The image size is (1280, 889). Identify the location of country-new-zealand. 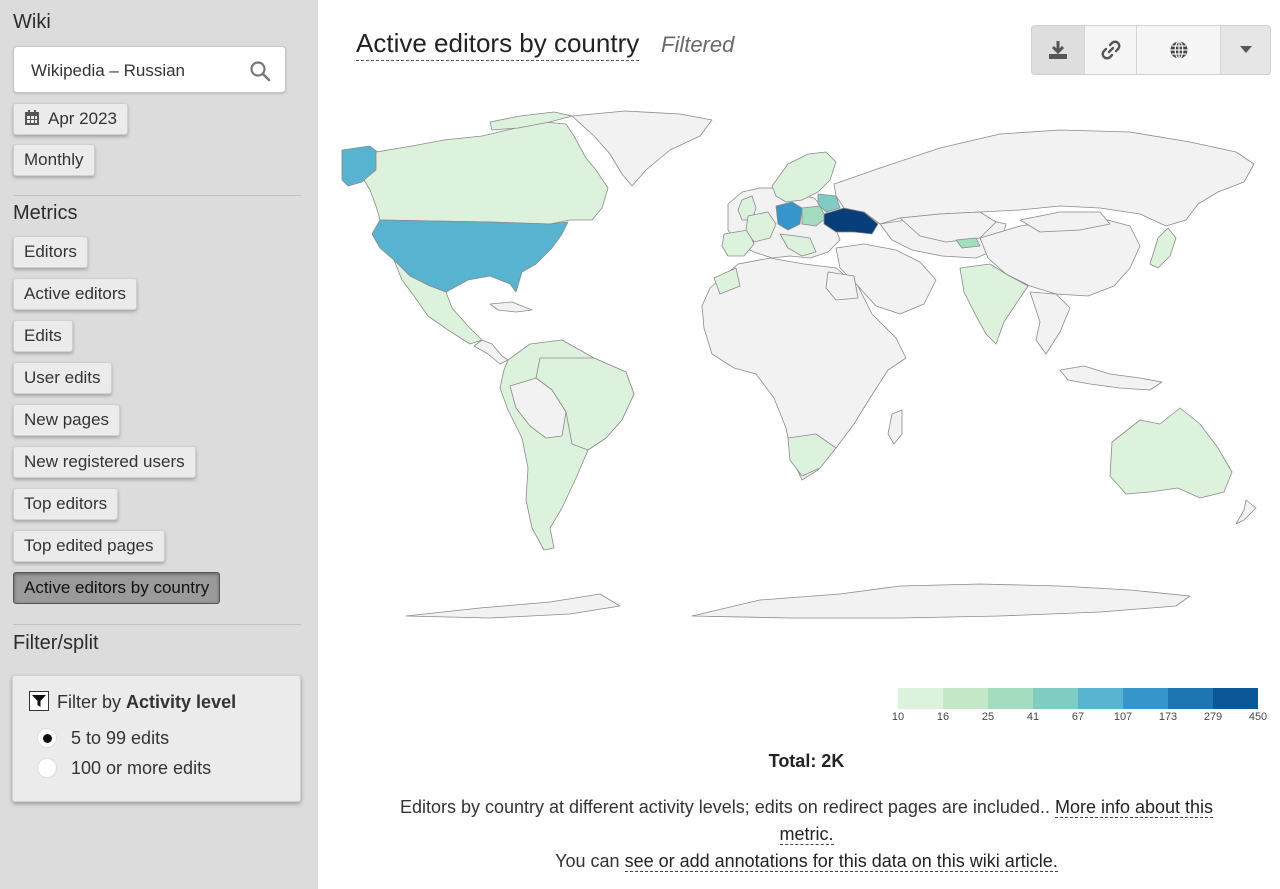
(1246, 512).